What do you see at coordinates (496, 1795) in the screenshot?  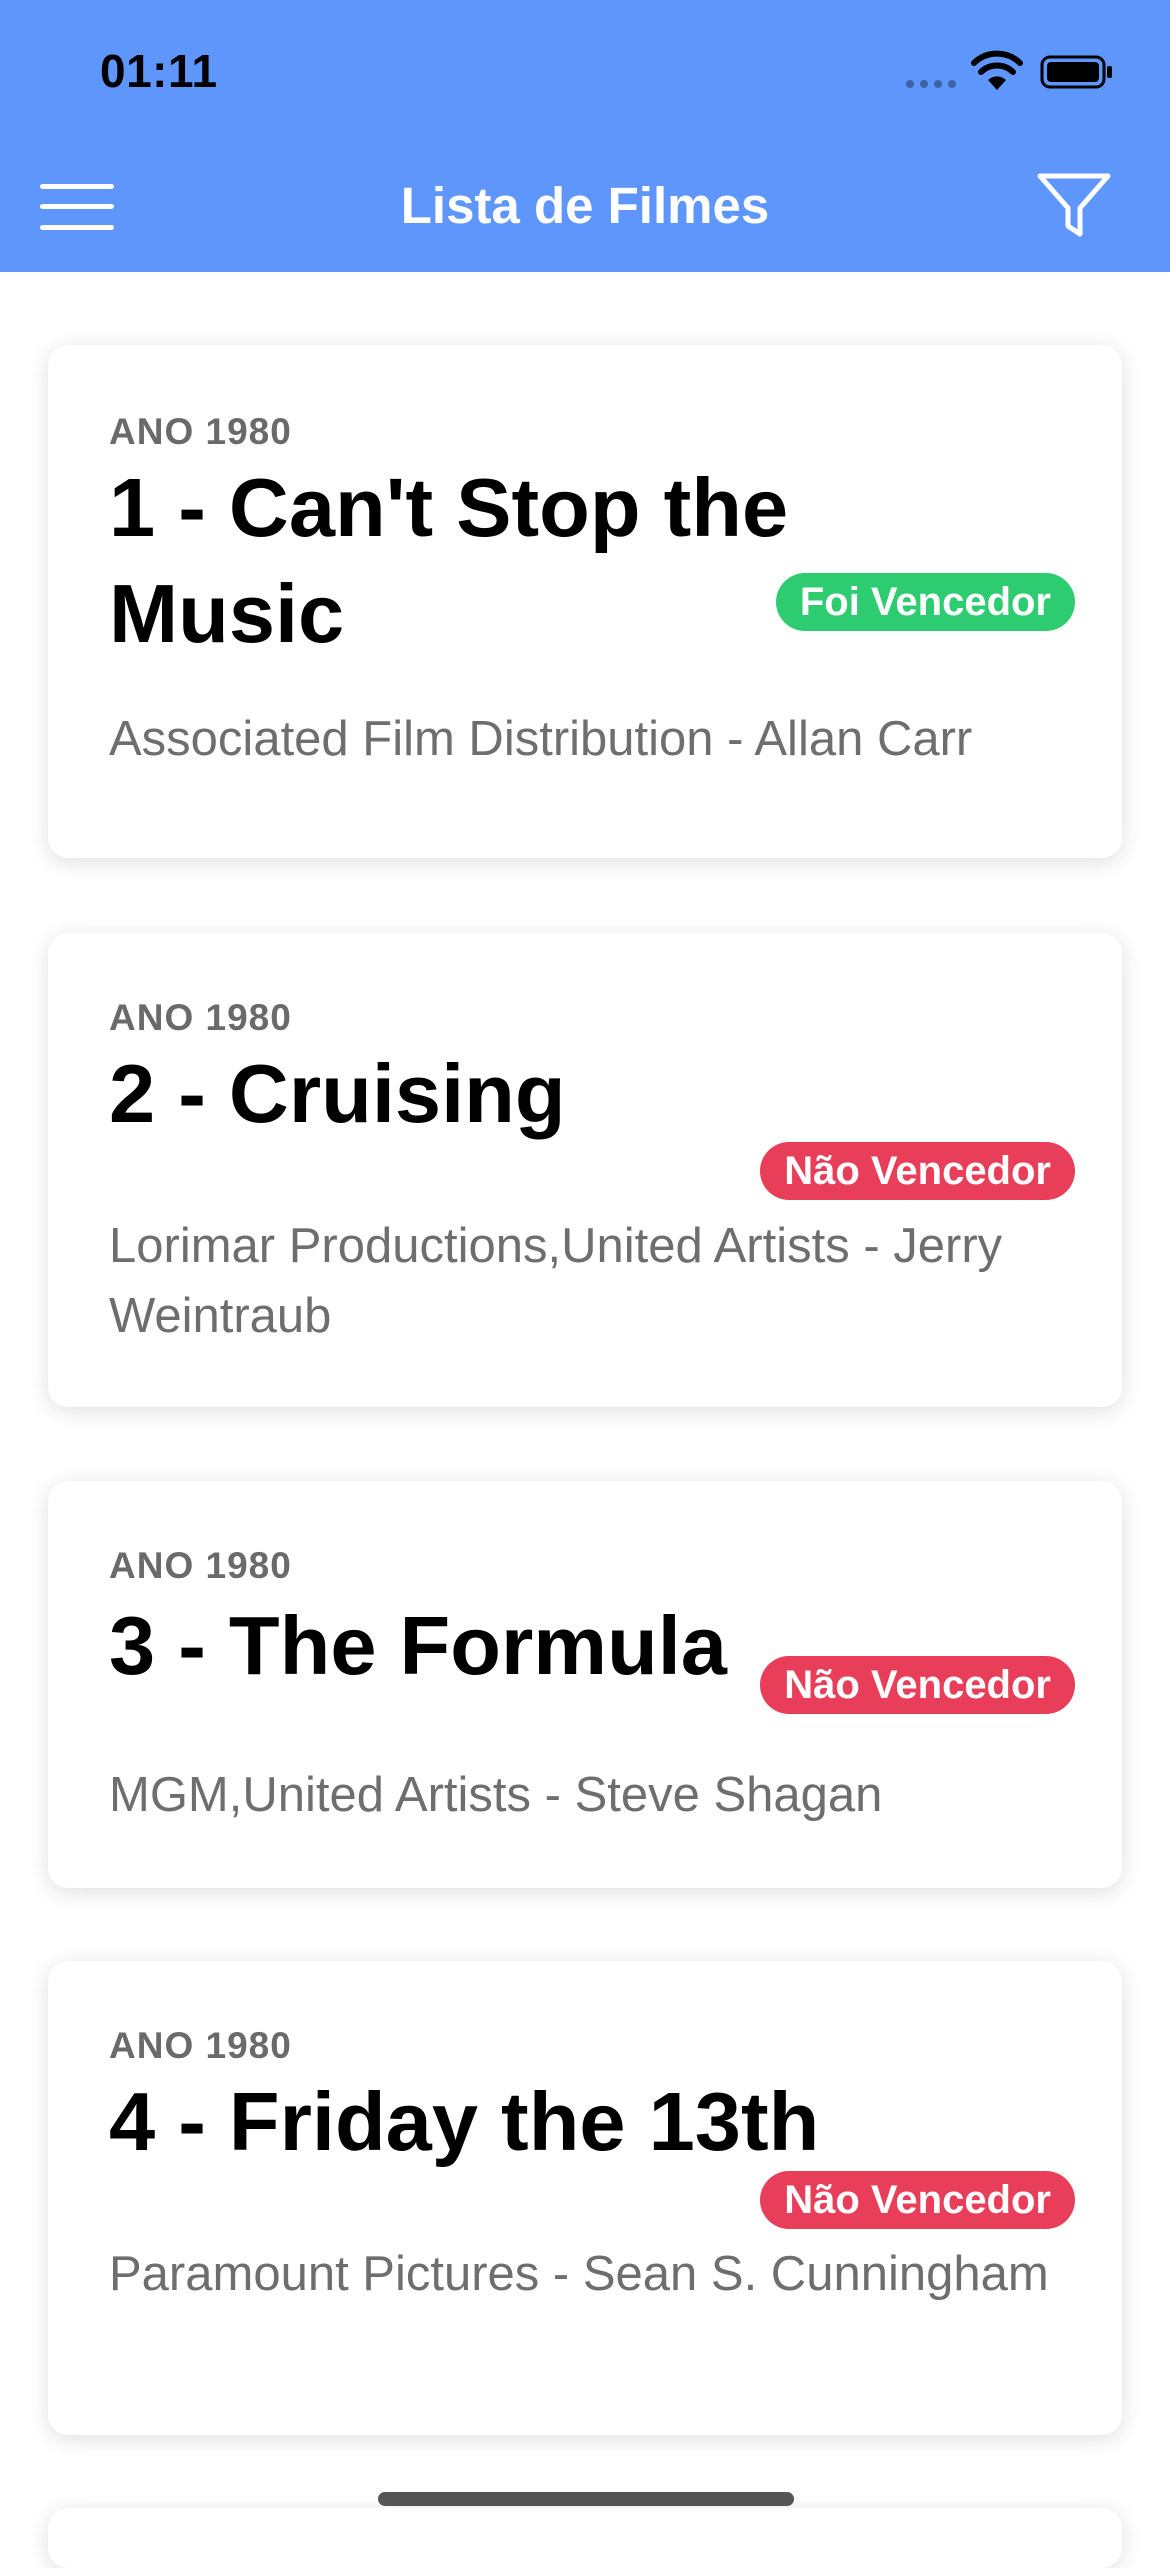 I see `movie-studio-producer: MGM,United Artists - Steve Shagan` at bounding box center [496, 1795].